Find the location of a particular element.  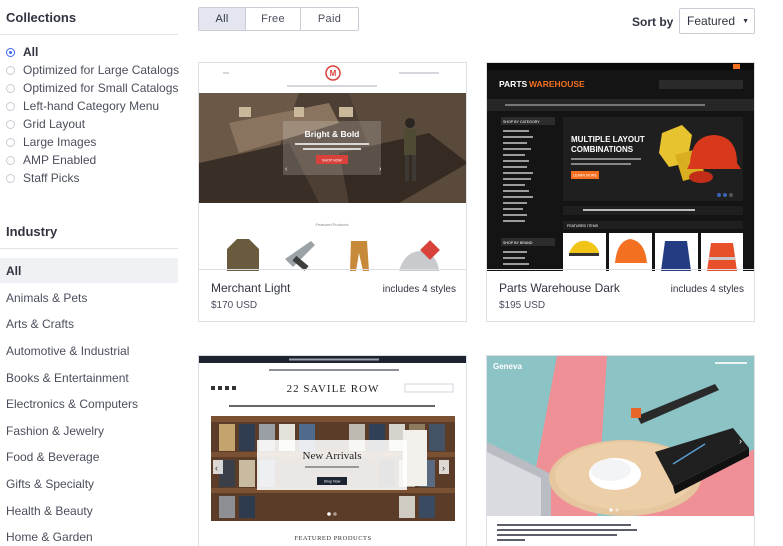

sort-value: Featured is located at coordinates (711, 21).